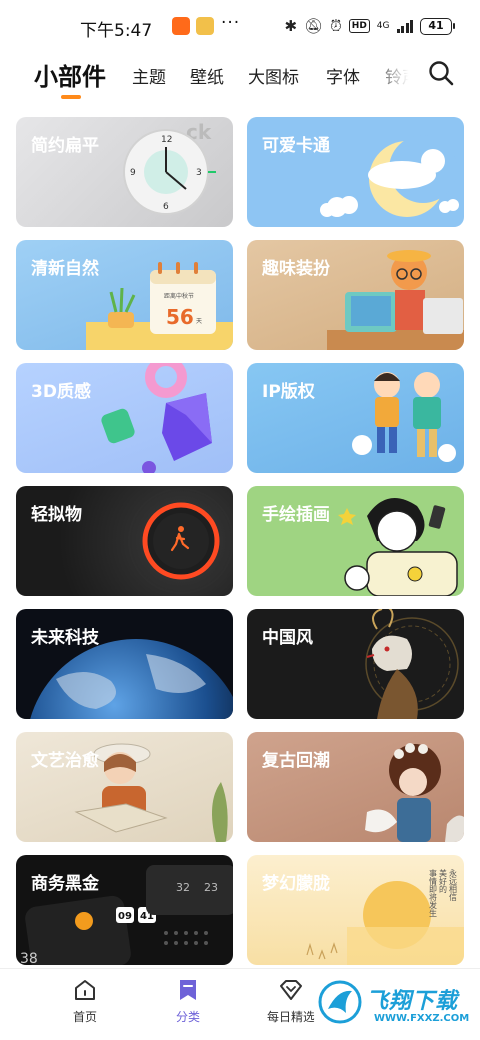 This screenshot has height=1040, width=480. I want to click on widget-value-b: 23, so click(211, 887).